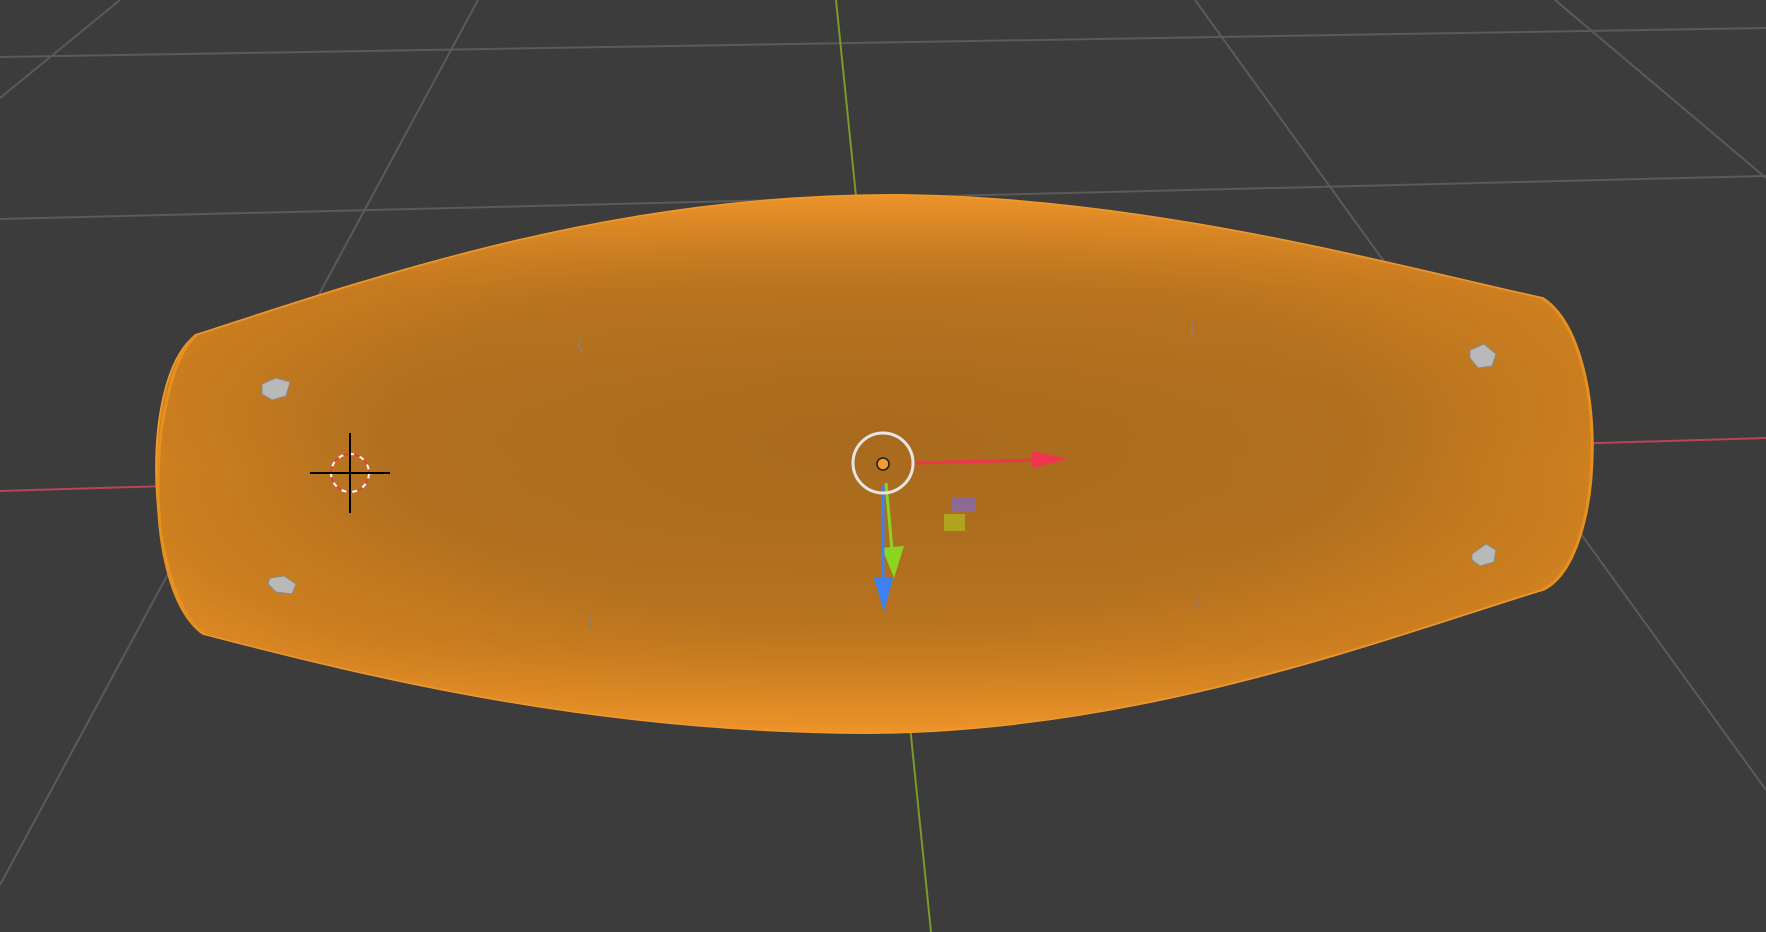 The height and width of the screenshot is (932, 1766). What do you see at coordinates (954, 522) in the screenshot?
I see `plane-handle-yellow` at bounding box center [954, 522].